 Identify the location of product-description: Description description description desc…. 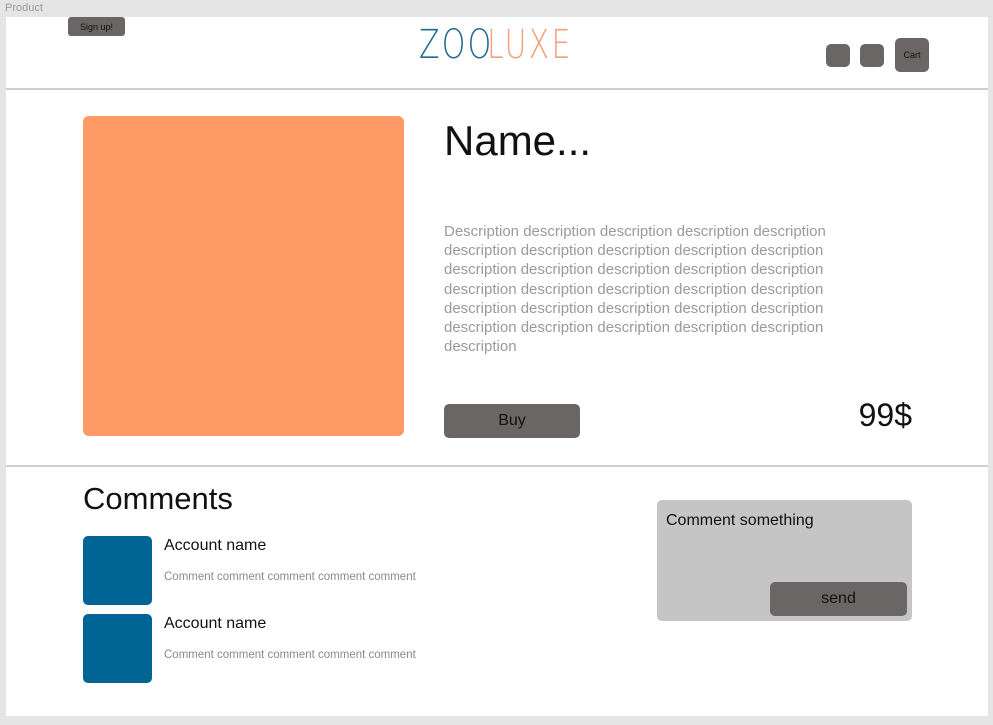
(635, 289).